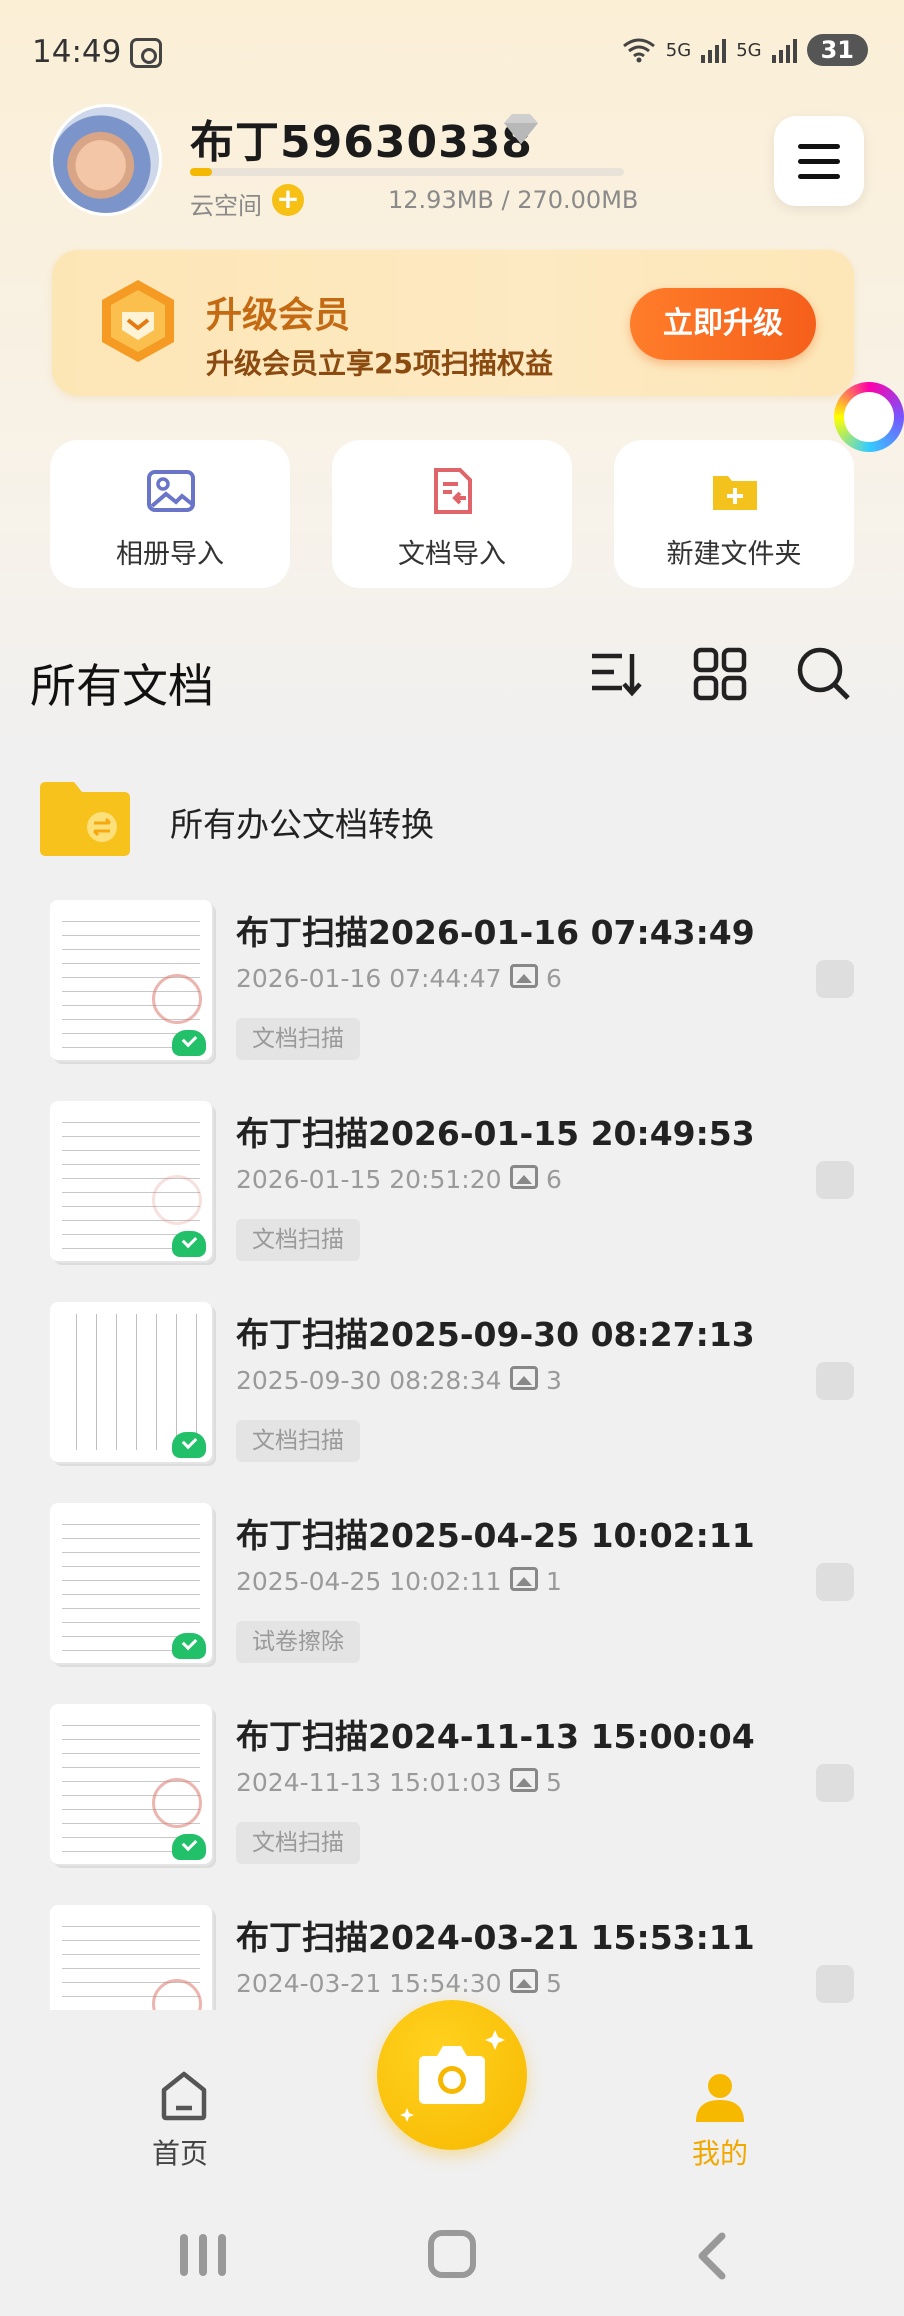 Image resolution: width=904 pixels, height=2316 pixels. Describe the element at coordinates (712, 2256) in the screenshot. I see `back-icon` at that location.